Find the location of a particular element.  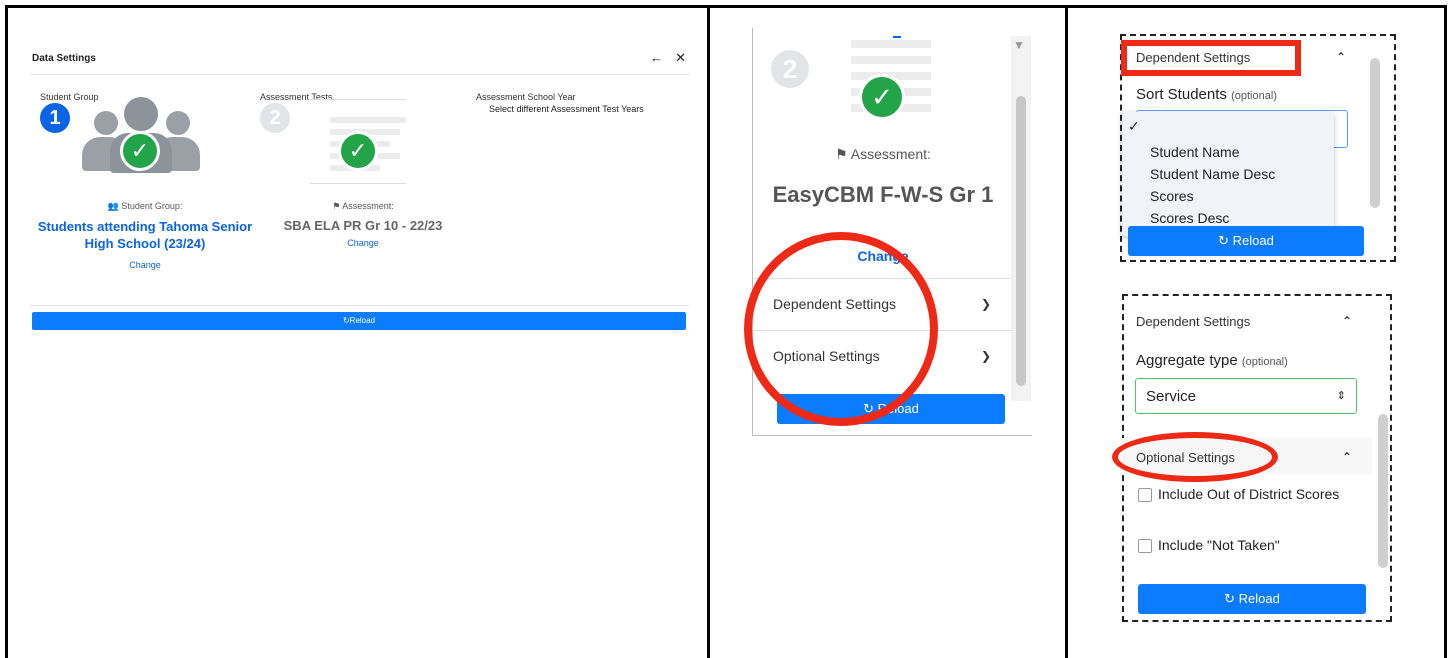

annotation-rectangle is located at coordinates (1211, 58).